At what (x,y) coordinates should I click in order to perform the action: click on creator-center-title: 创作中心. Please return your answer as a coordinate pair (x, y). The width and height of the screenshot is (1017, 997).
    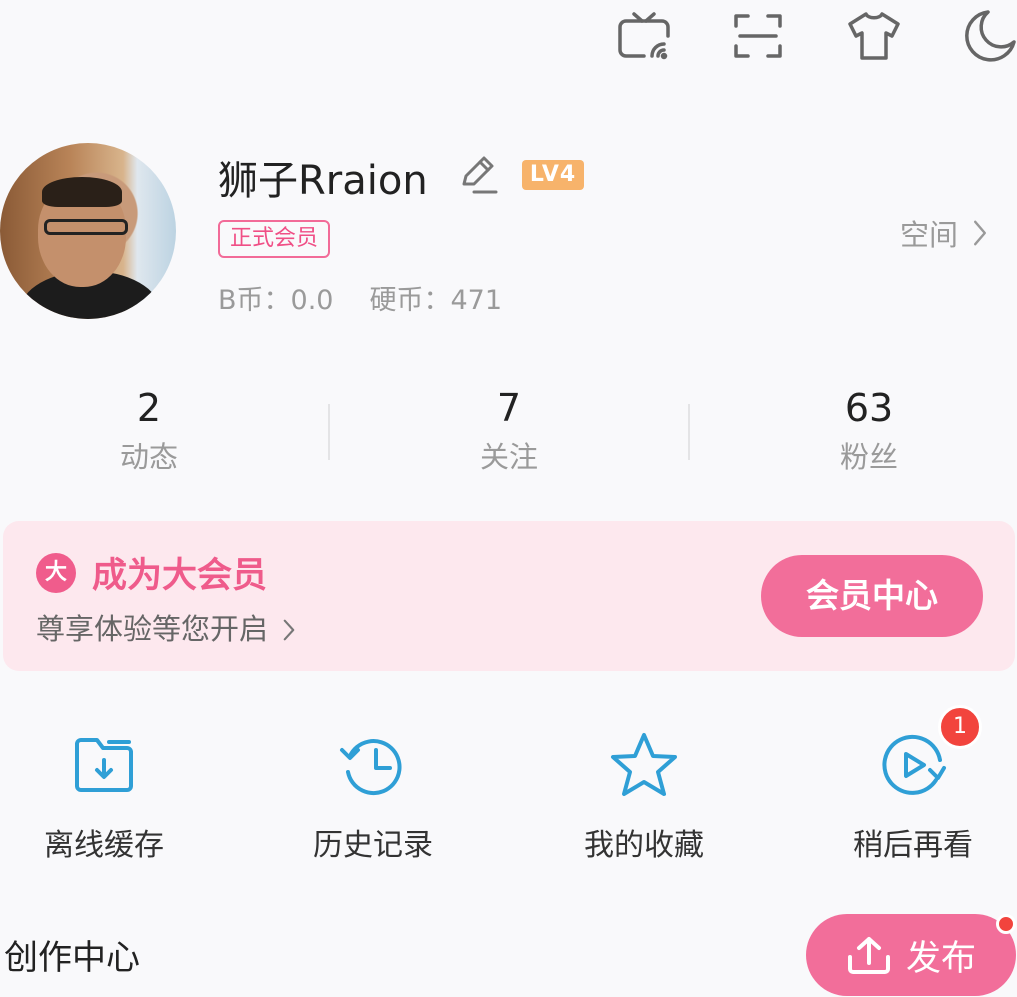
    Looking at the image, I should click on (72, 958).